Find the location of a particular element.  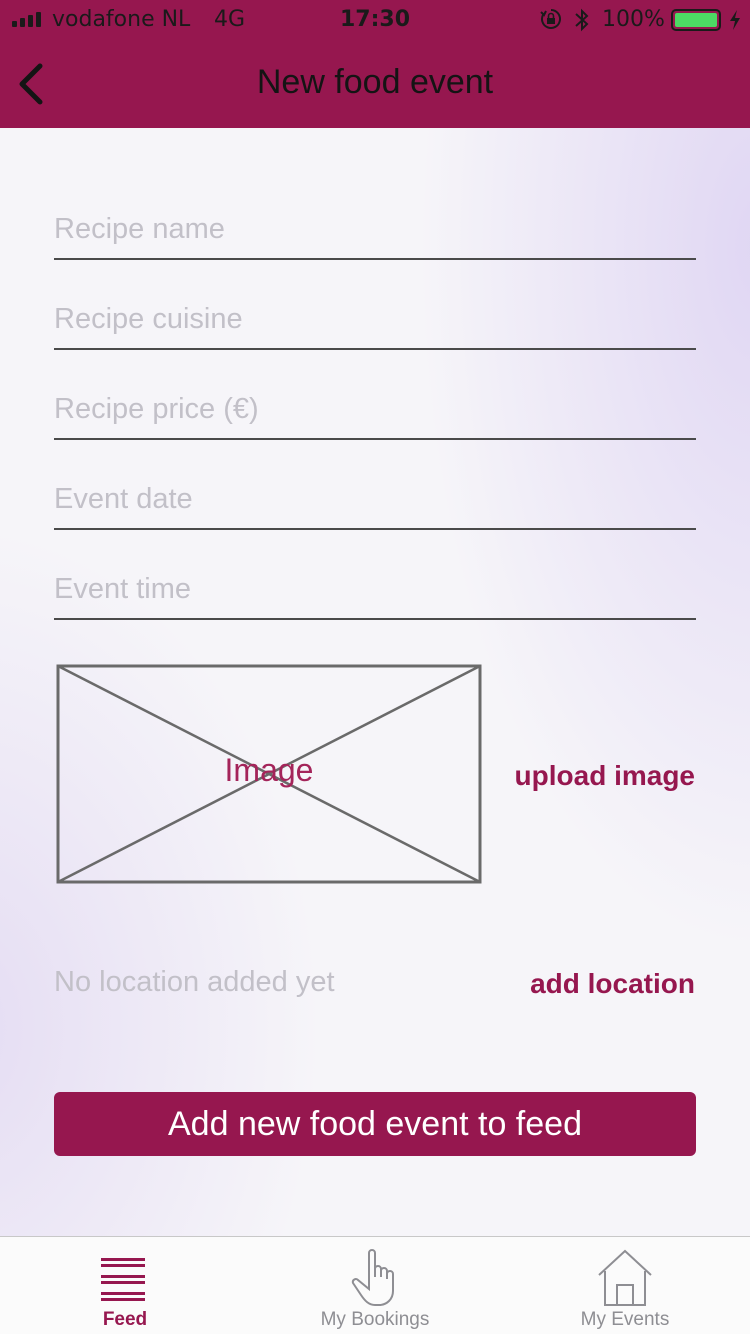

tab-feed-label: Feed is located at coordinates (125, 1319).